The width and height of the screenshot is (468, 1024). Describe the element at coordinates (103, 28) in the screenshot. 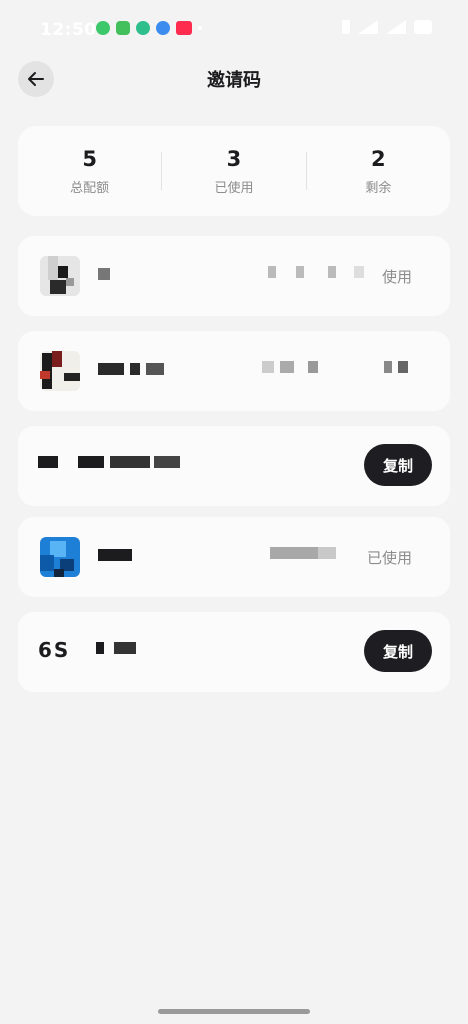

I see `wechat-icon` at that location.